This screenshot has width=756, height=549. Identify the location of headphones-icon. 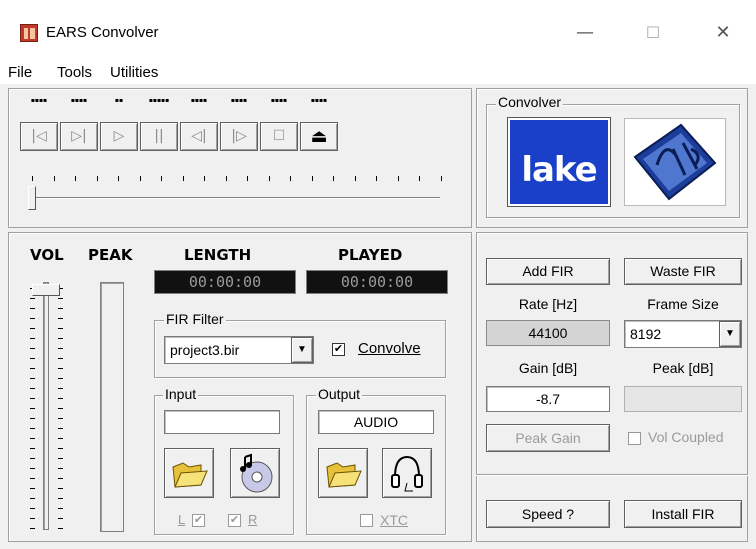
(407, 473).